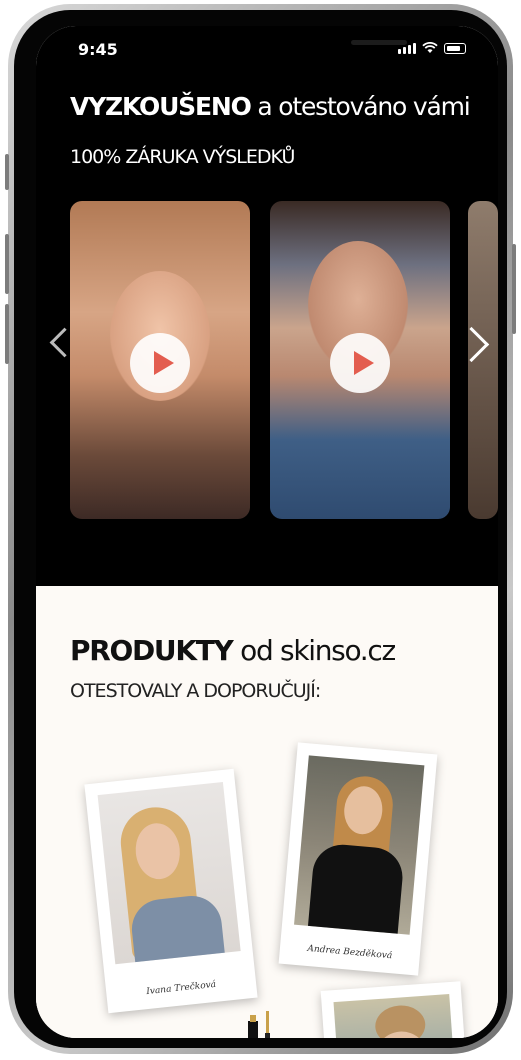 The height and width of the screenshot is (1060, 521). I want to click on signal-icon, so click(407, 48).